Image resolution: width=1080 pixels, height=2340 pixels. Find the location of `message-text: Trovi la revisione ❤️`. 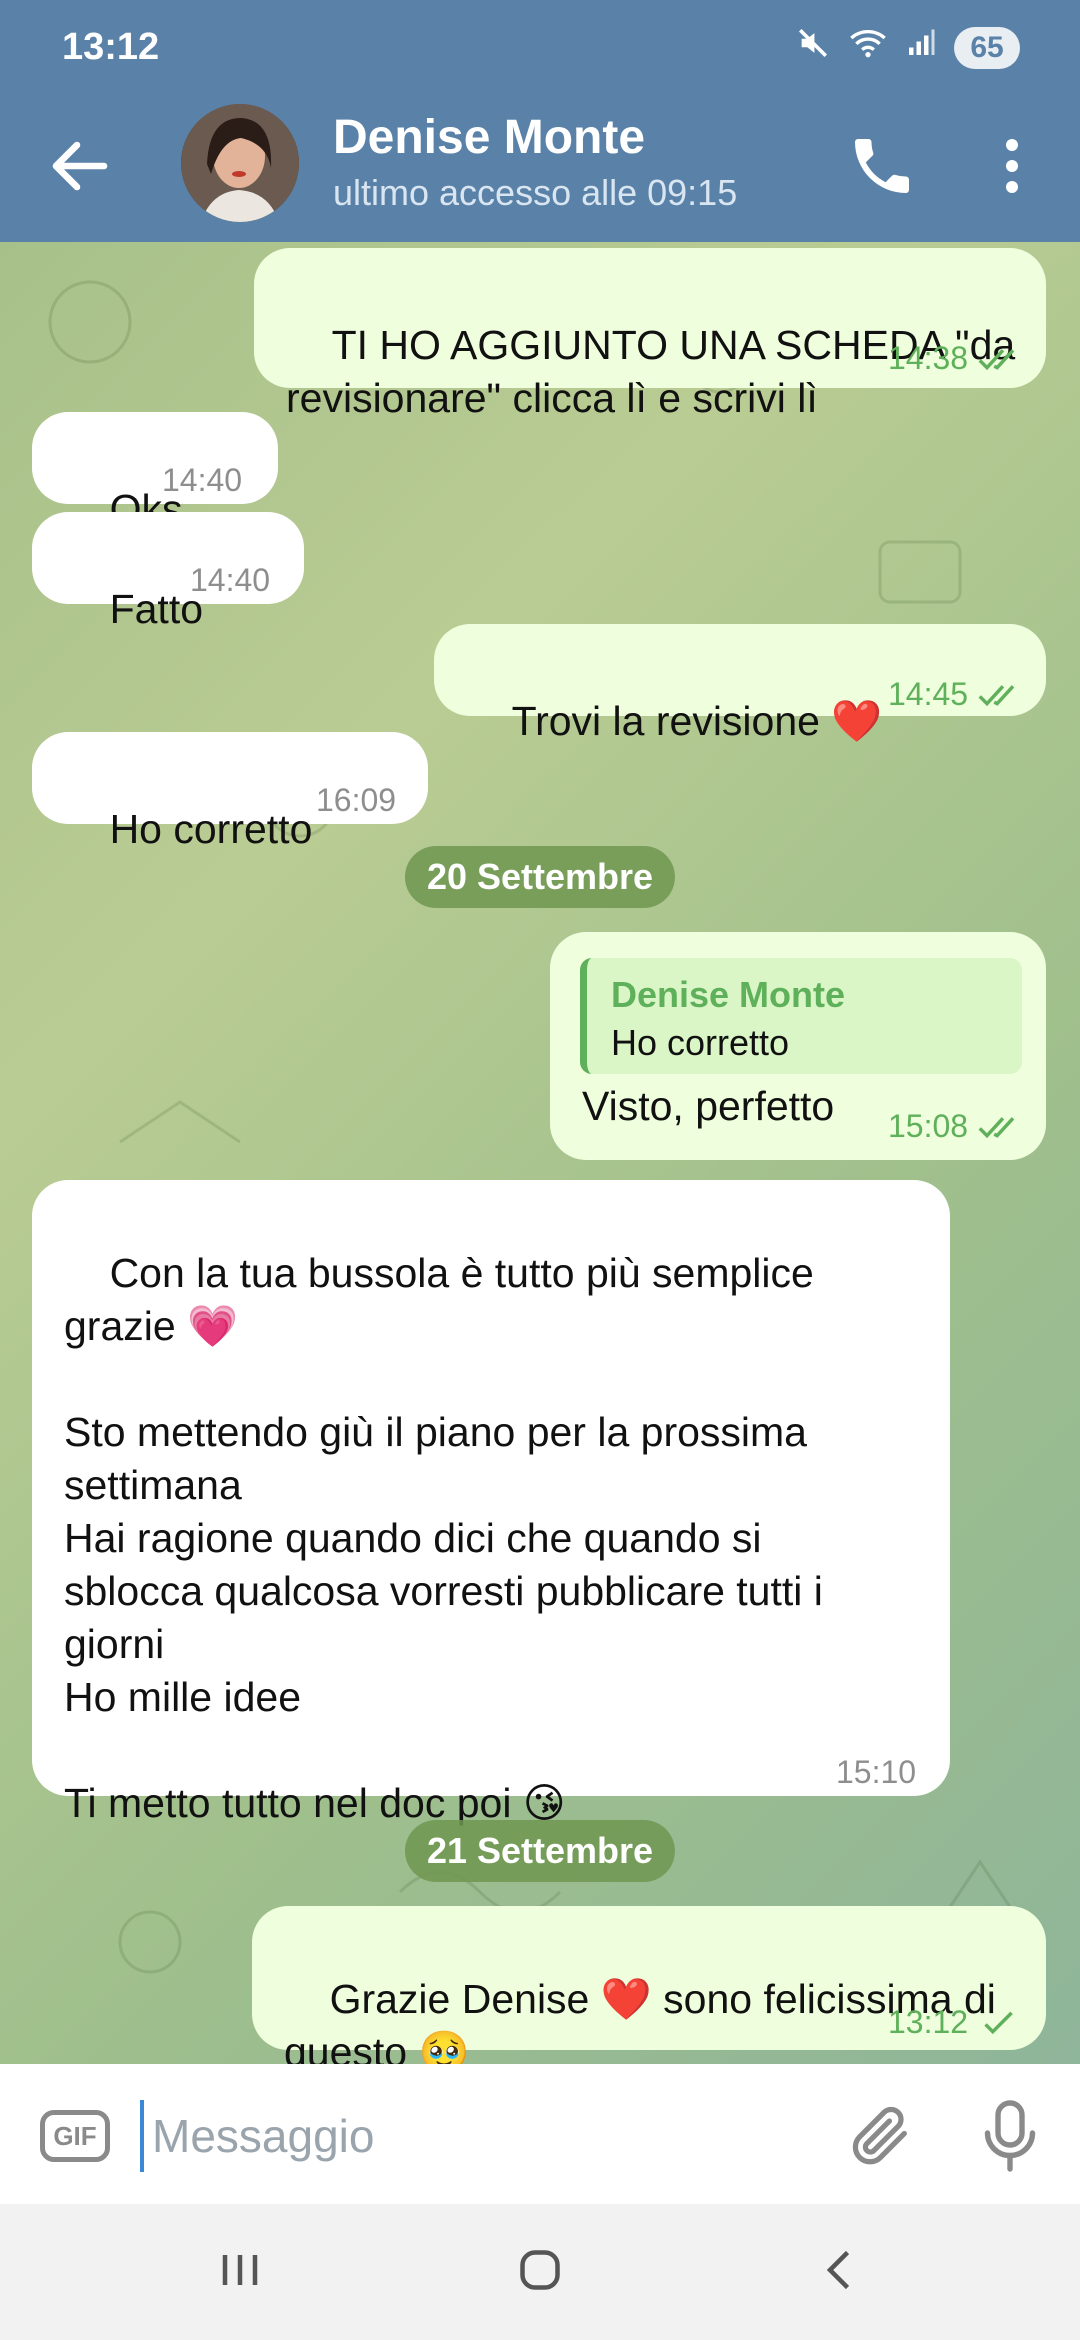

message-text: Trovi la revisione ❤️ is located at coordinates (697, 721).